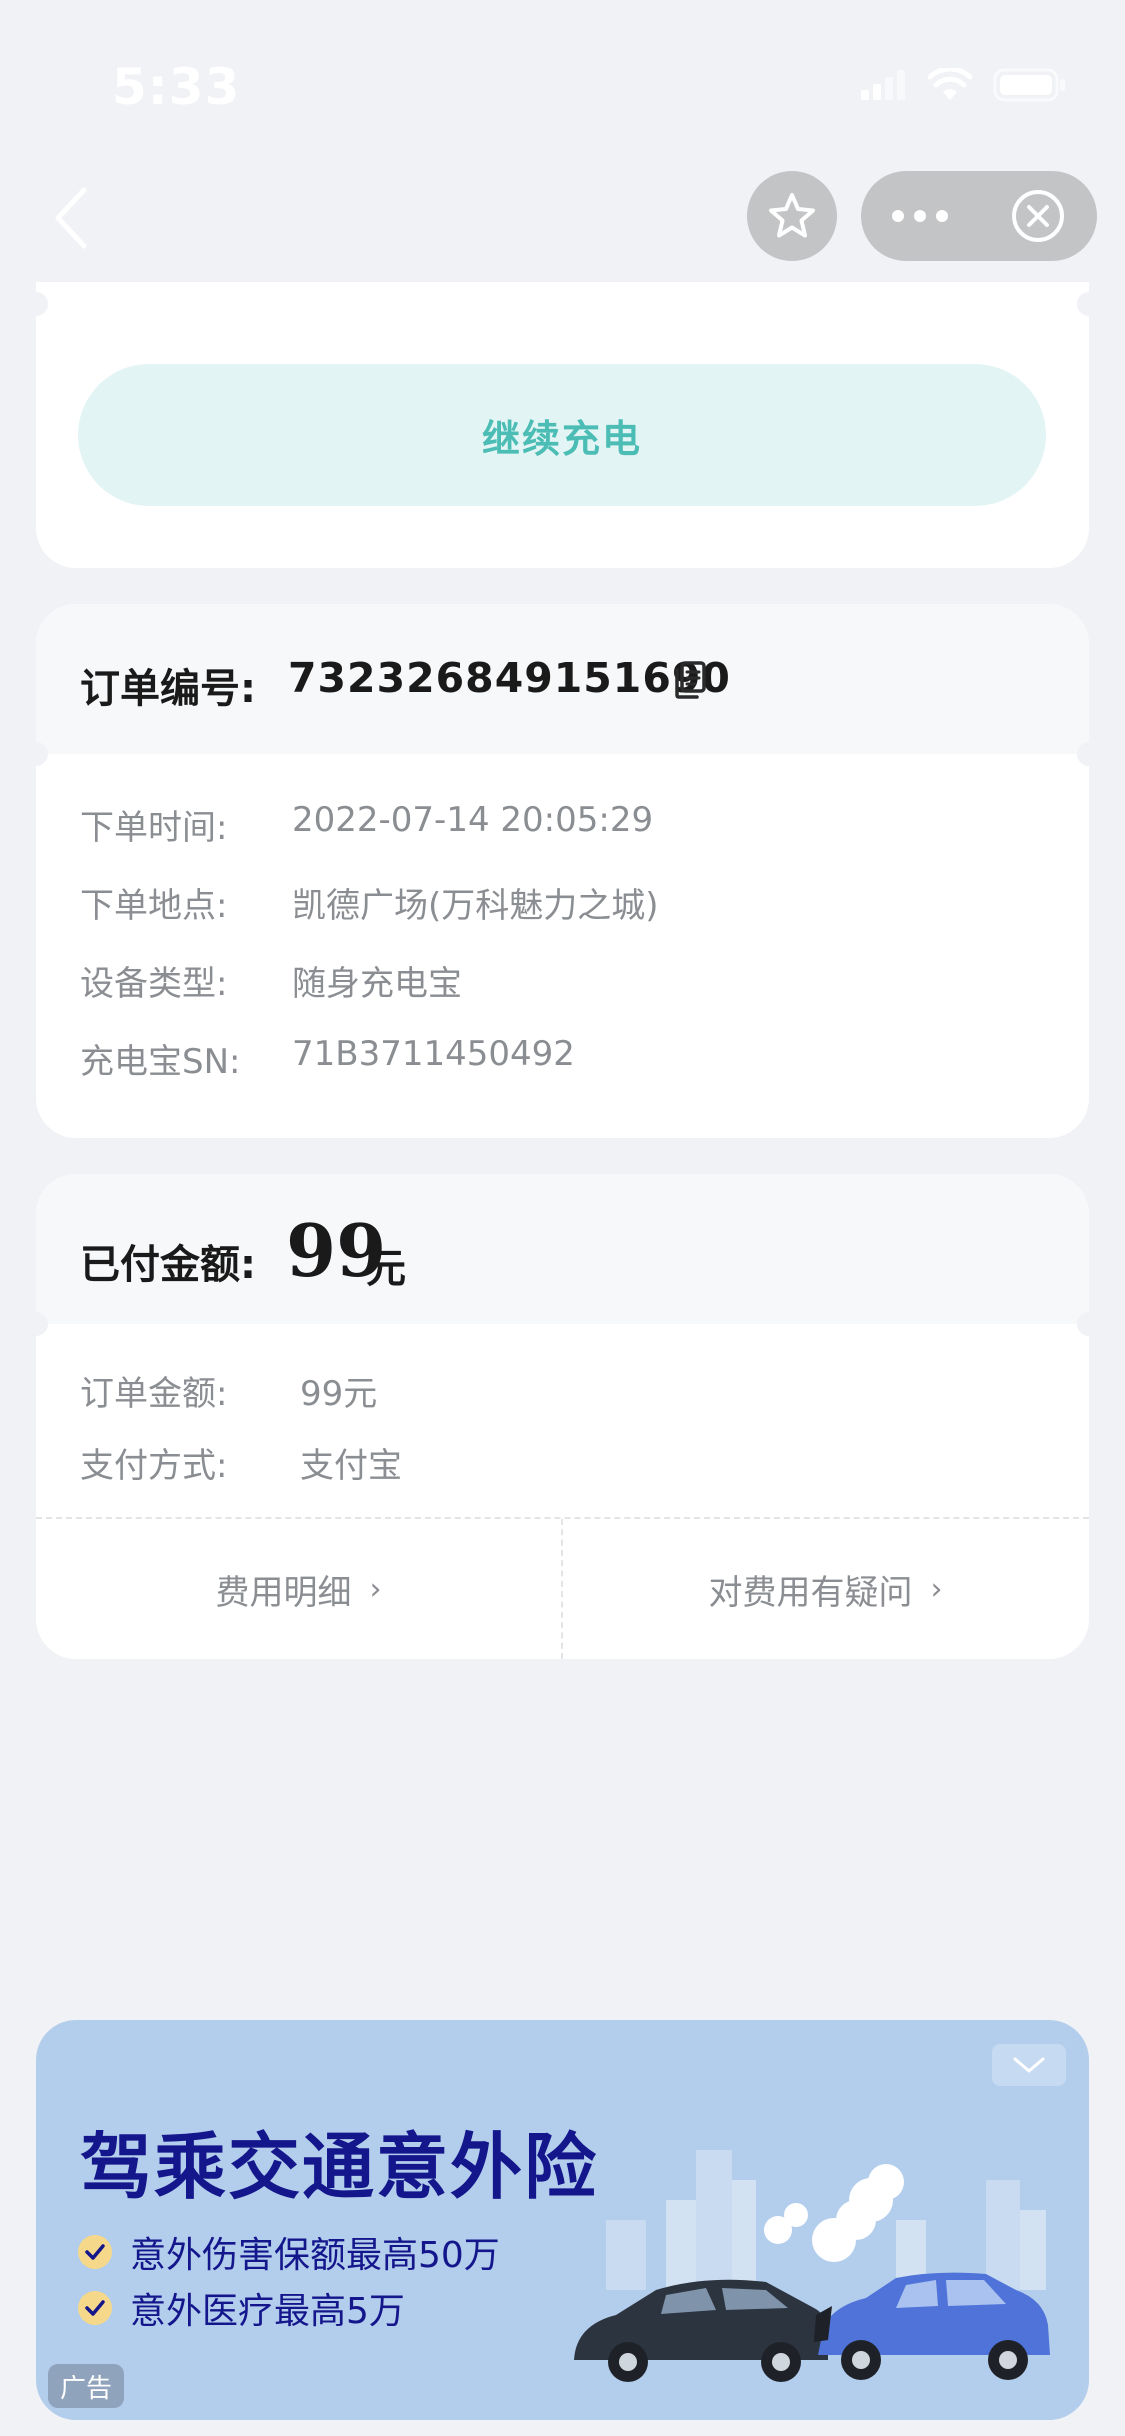 Image resolution: width=1125 pixels, height=2436 pixels. What do you see at coordinates (154, 1394) in the screenshot?
I see `payment-label: 订单金额:` at bounding box center [154, 1394].